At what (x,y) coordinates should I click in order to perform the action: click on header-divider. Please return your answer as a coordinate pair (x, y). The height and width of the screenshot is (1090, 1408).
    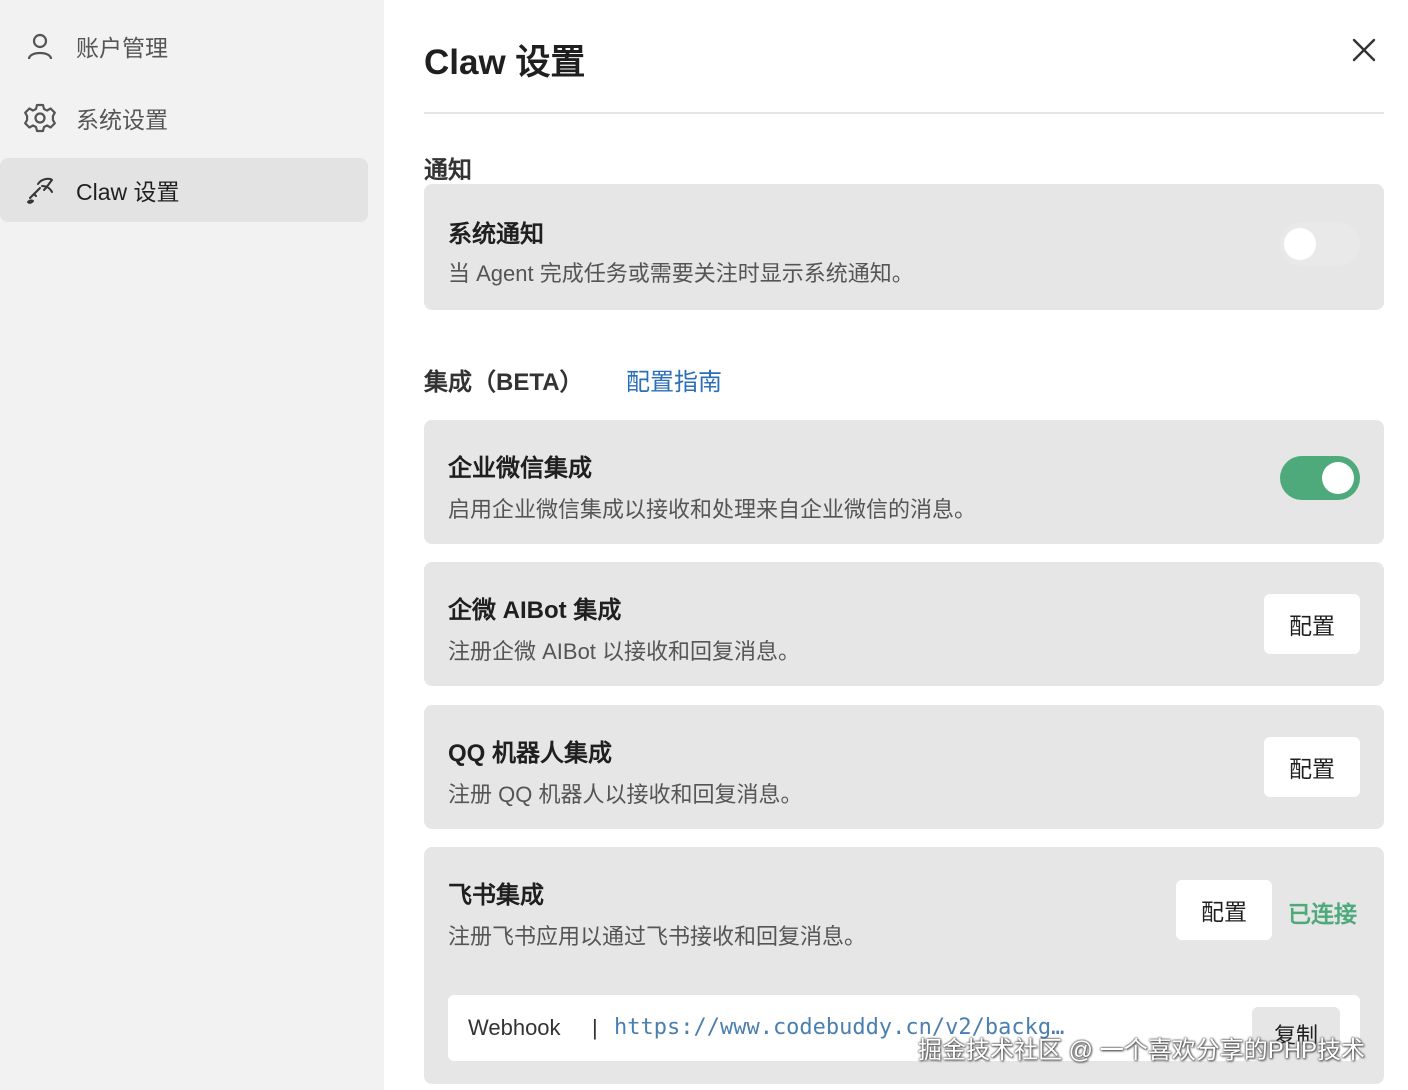
    Looking at the image, I should click on (904, 113).